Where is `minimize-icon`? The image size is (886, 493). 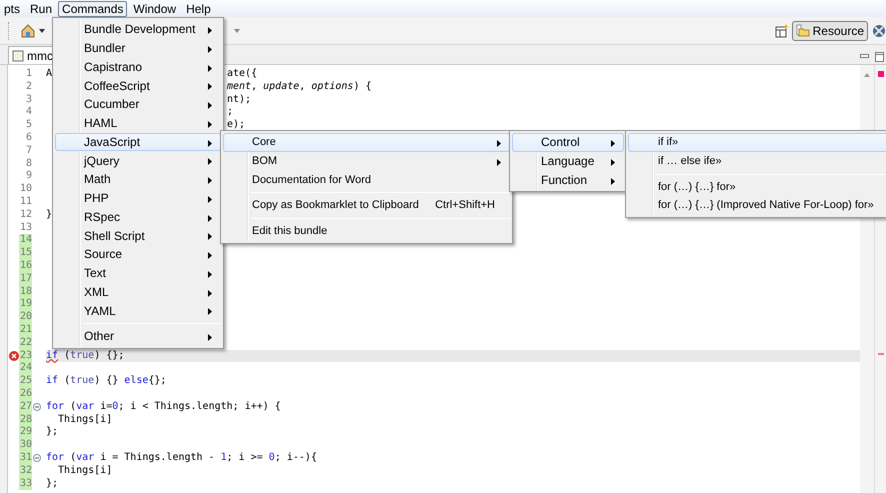 minimize-icon is located at coordinates (864, 56).